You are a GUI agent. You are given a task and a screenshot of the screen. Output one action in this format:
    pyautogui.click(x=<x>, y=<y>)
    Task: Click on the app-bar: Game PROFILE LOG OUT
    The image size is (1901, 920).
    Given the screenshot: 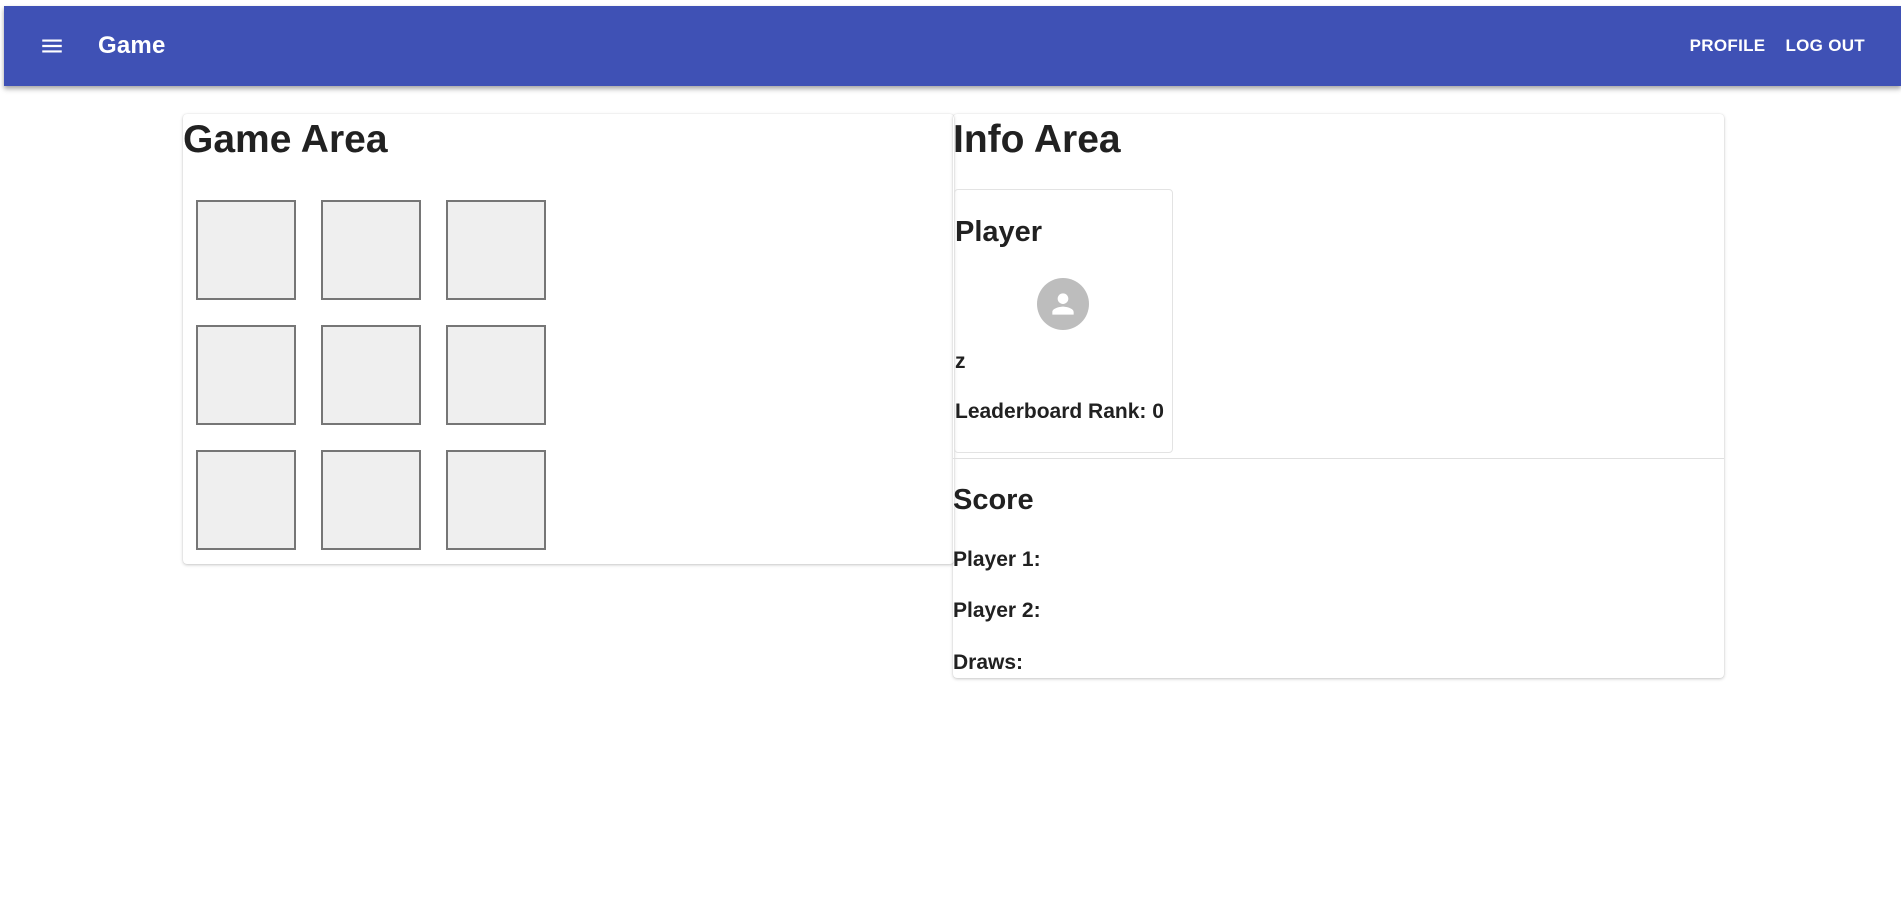 What is the action you would take?
    pyautogui.click(x=952, y=46)
    